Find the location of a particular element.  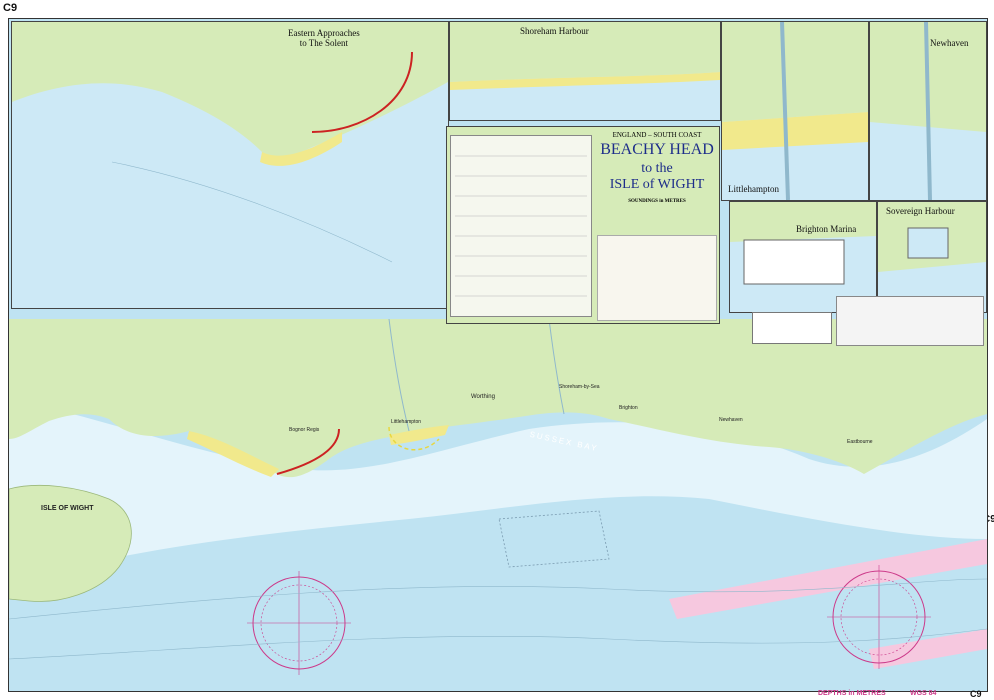

inset-newhaven-map is located at coordinates (928, 111).